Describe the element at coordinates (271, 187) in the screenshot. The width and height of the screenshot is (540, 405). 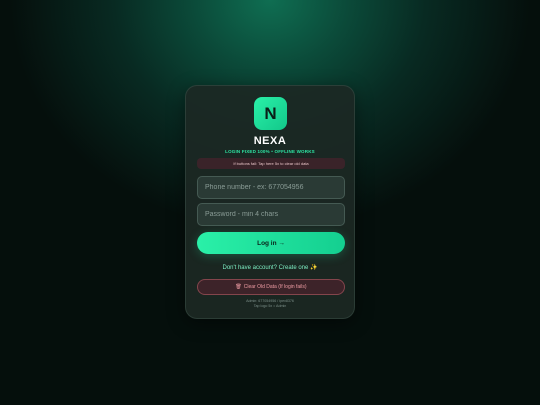
I see `phone-input` at that location.